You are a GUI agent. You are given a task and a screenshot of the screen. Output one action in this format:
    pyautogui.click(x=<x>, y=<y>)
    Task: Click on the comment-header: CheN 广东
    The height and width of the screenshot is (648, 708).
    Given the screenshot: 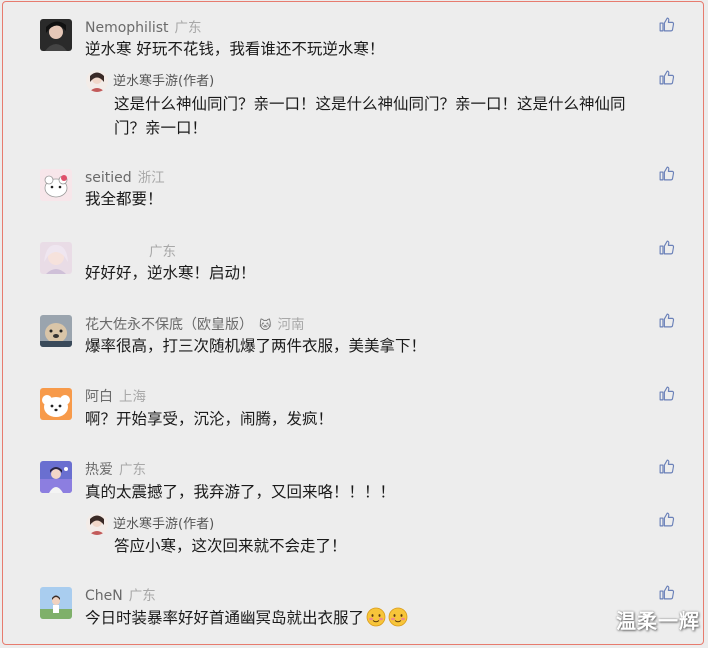 What is the action you would take?
    pyautogui.click(x=120, y=594)
    